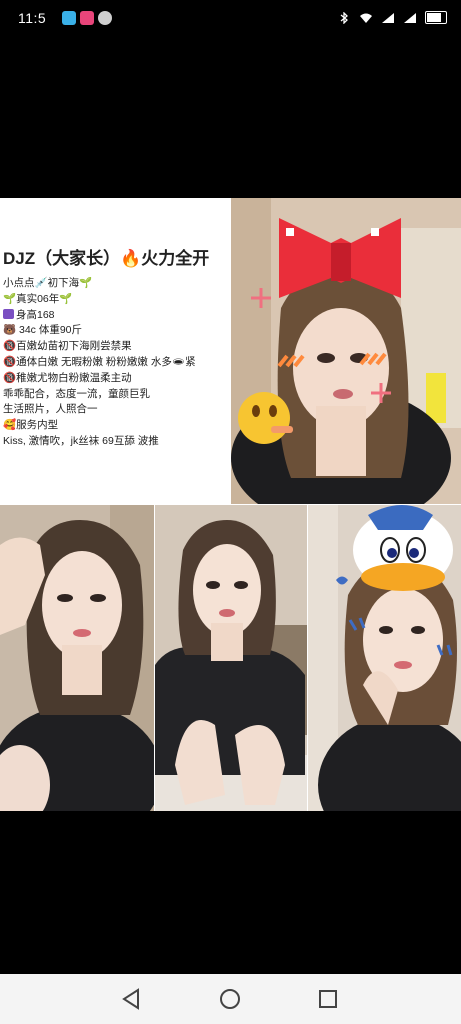 This screenshot has height=1024, width=461. Describe the element at coordinates (38, 298) in the screenshot. I see `description-line: 🌱真实06年🌱` at that location.